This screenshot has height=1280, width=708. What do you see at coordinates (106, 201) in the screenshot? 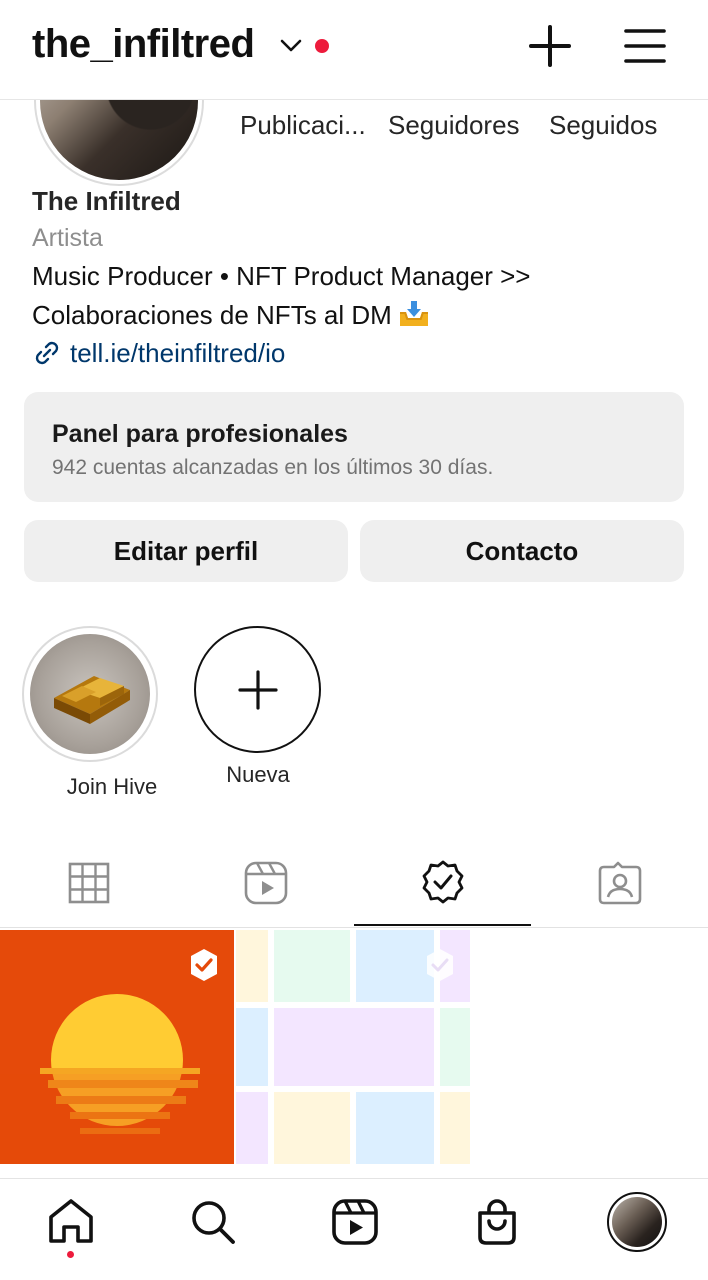
I see `display-name: The Infiltred` at bounding box center [106, 201].